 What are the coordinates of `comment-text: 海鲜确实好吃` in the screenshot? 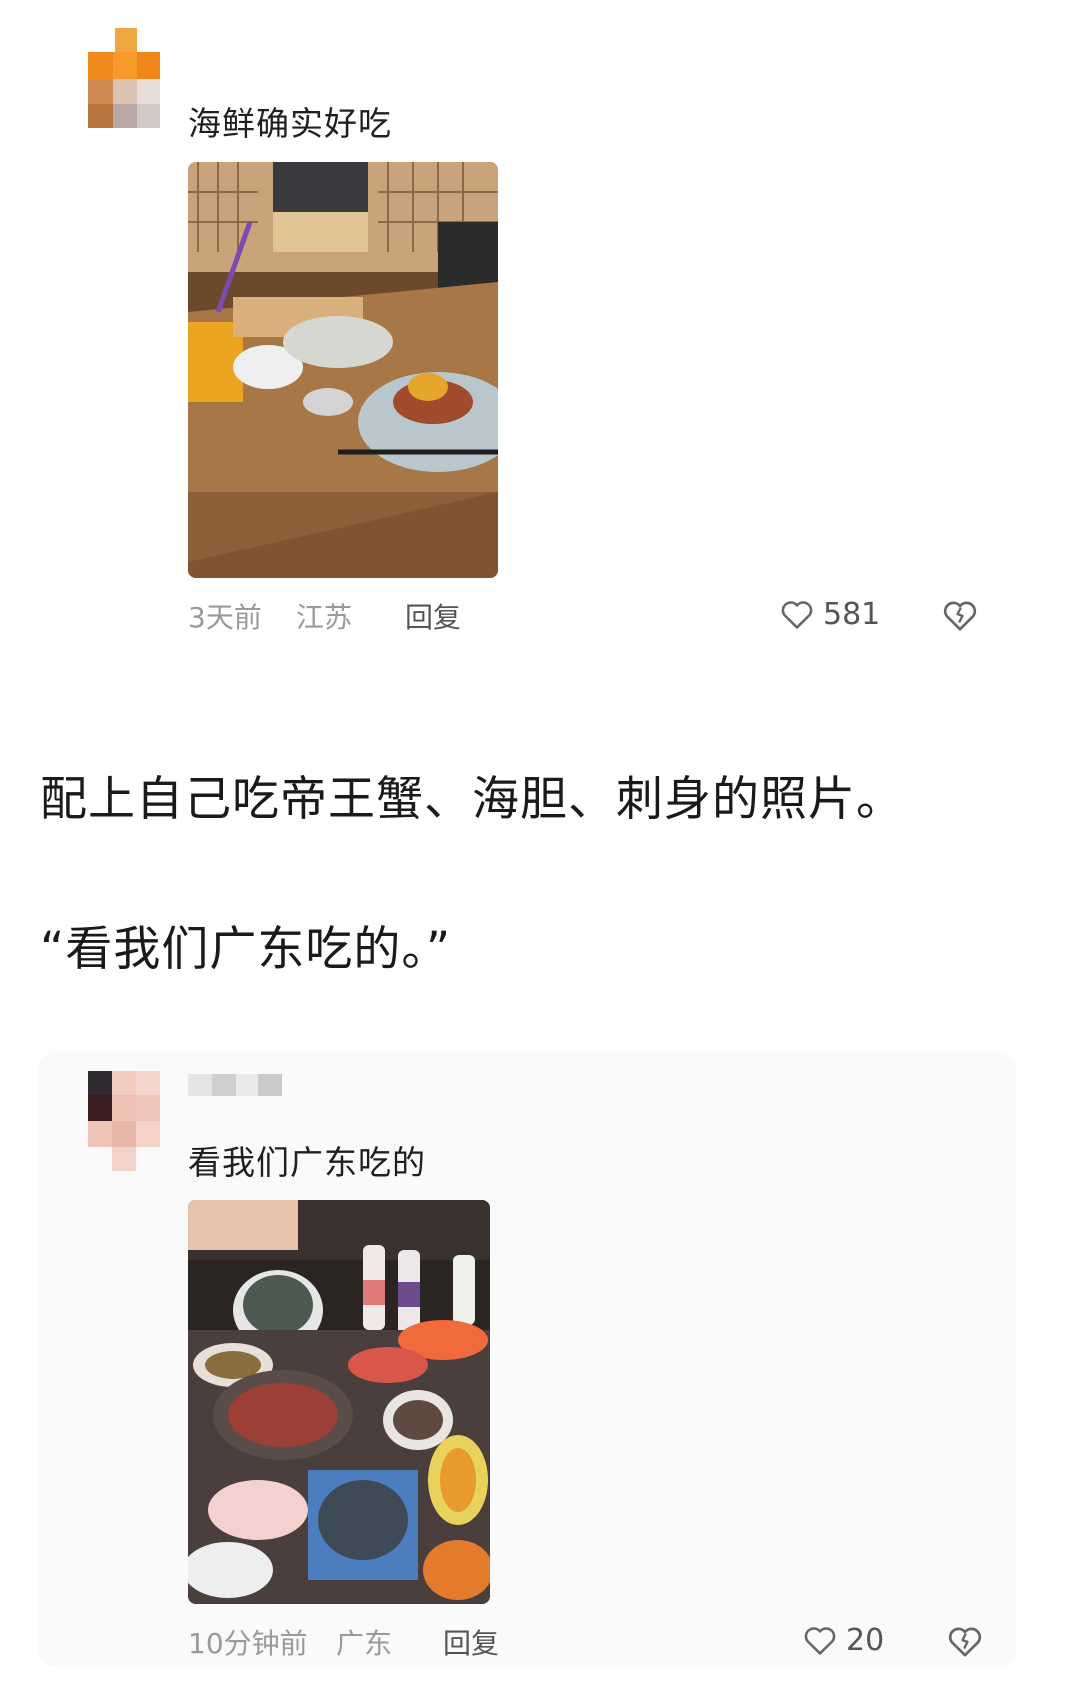 It's located at (290, 123).